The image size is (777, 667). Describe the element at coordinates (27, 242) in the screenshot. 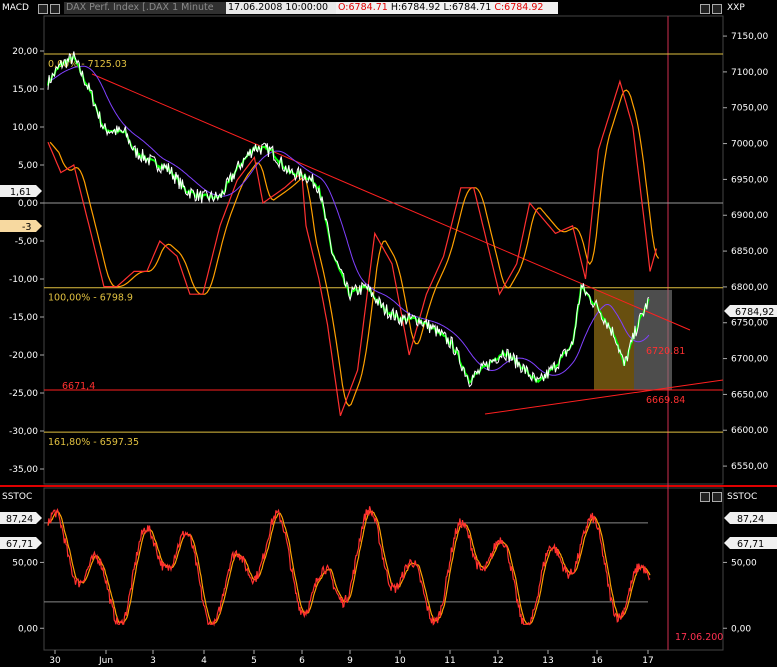

I see `y-left-tick-label: -5,00` at that location.